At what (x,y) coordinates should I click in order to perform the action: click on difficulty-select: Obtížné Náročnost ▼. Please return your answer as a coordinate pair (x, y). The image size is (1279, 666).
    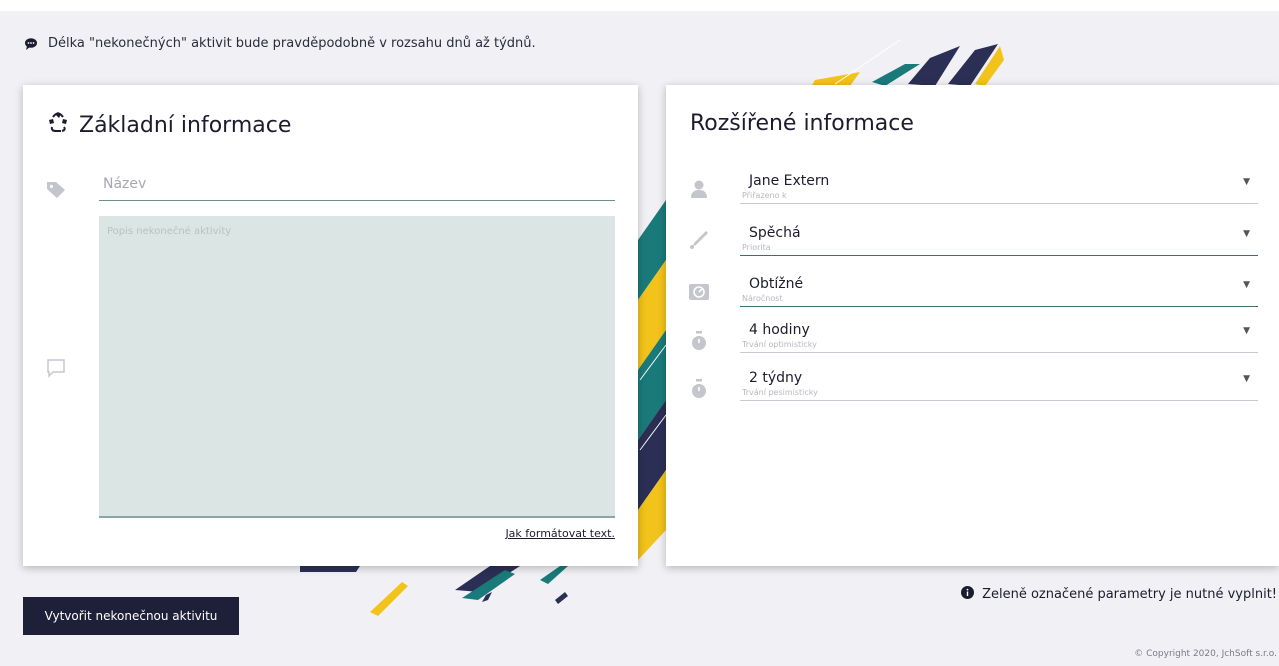
    Looking at the image, I should click on (999, 297).